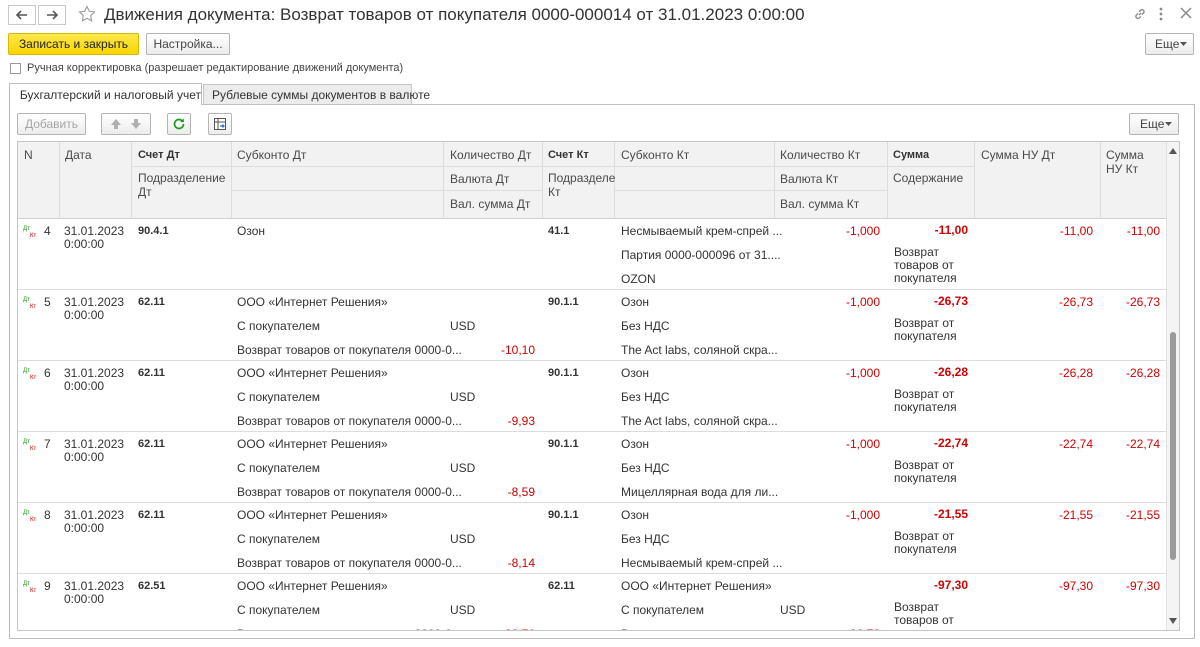 Image resolution: width=1200 pixels, height=647 pixels. I want to click on row-acc-kt: 41.1, so click(559, 231).